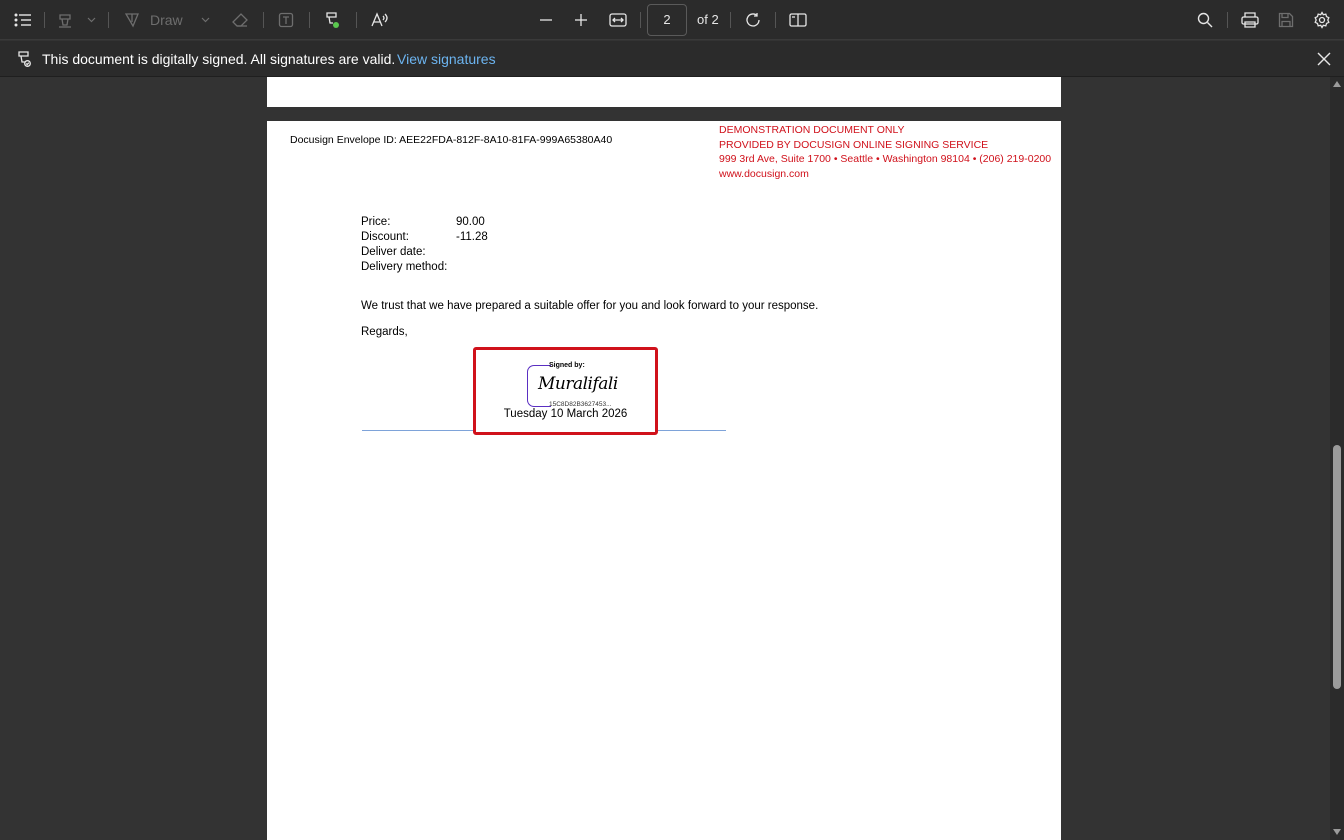 This screenshot has width=1344, height=840. Describe the element at coordinates (578, 384) in the screenshot. I see `signature-handwriting: Muralifali` at that location.